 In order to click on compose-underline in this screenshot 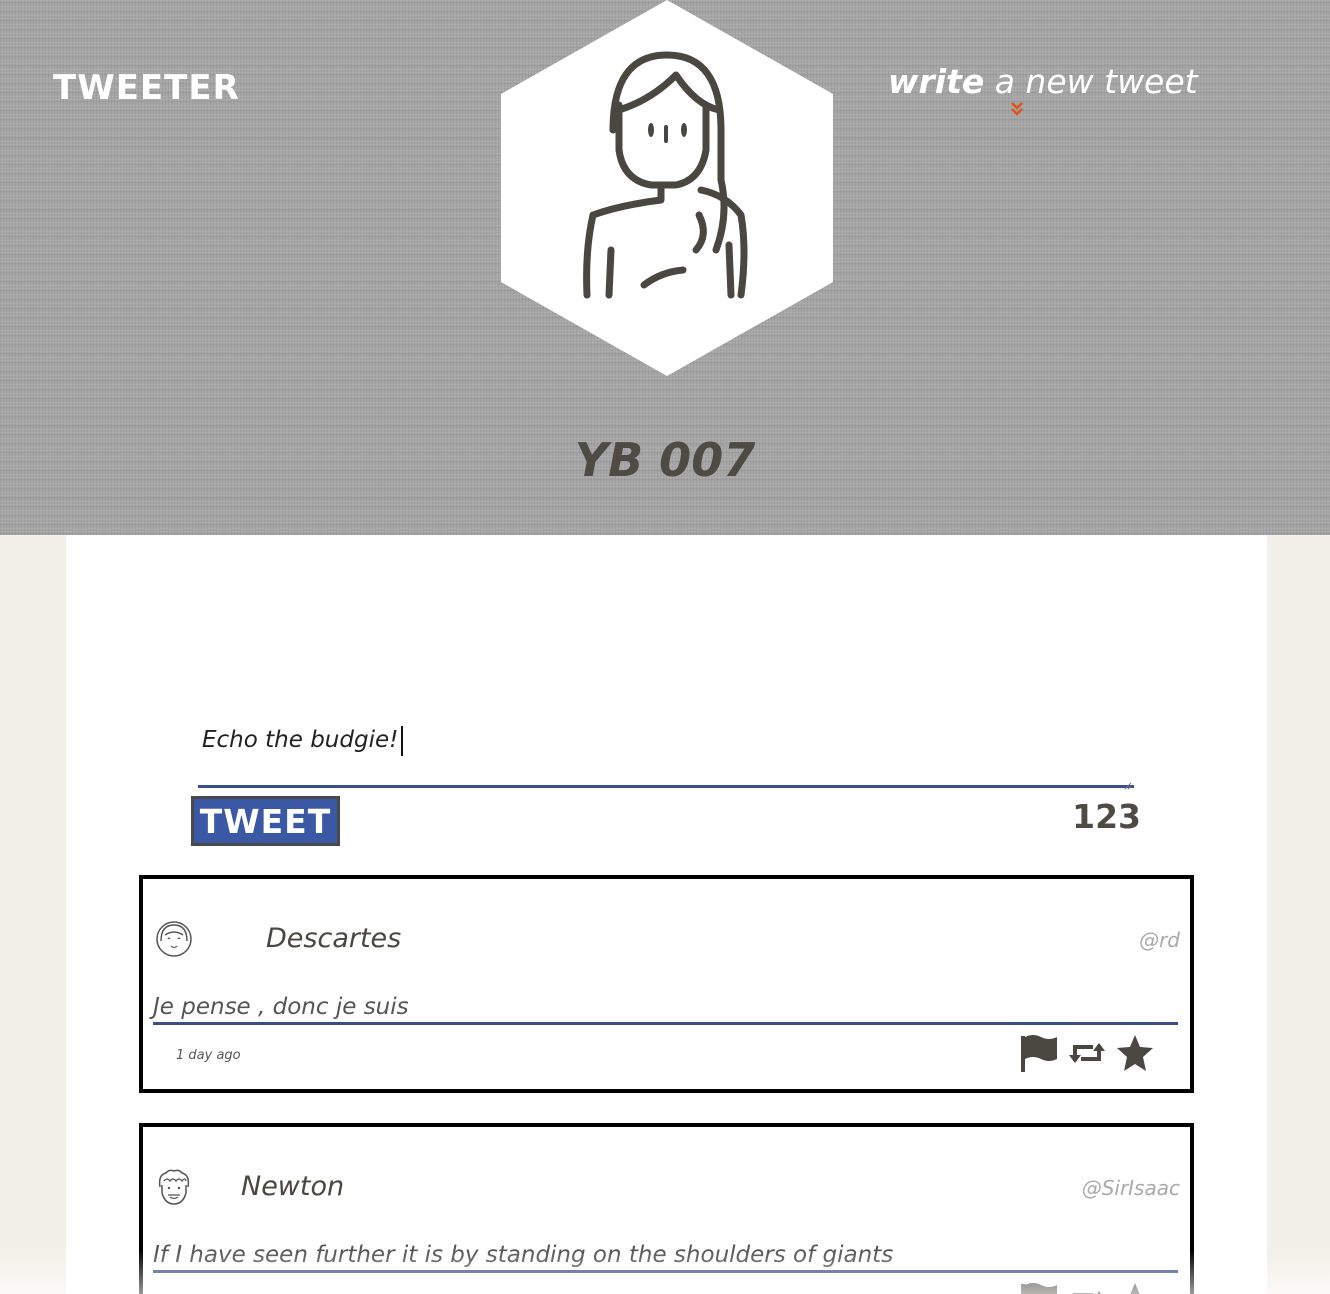, I will do `click(666, 786)`.